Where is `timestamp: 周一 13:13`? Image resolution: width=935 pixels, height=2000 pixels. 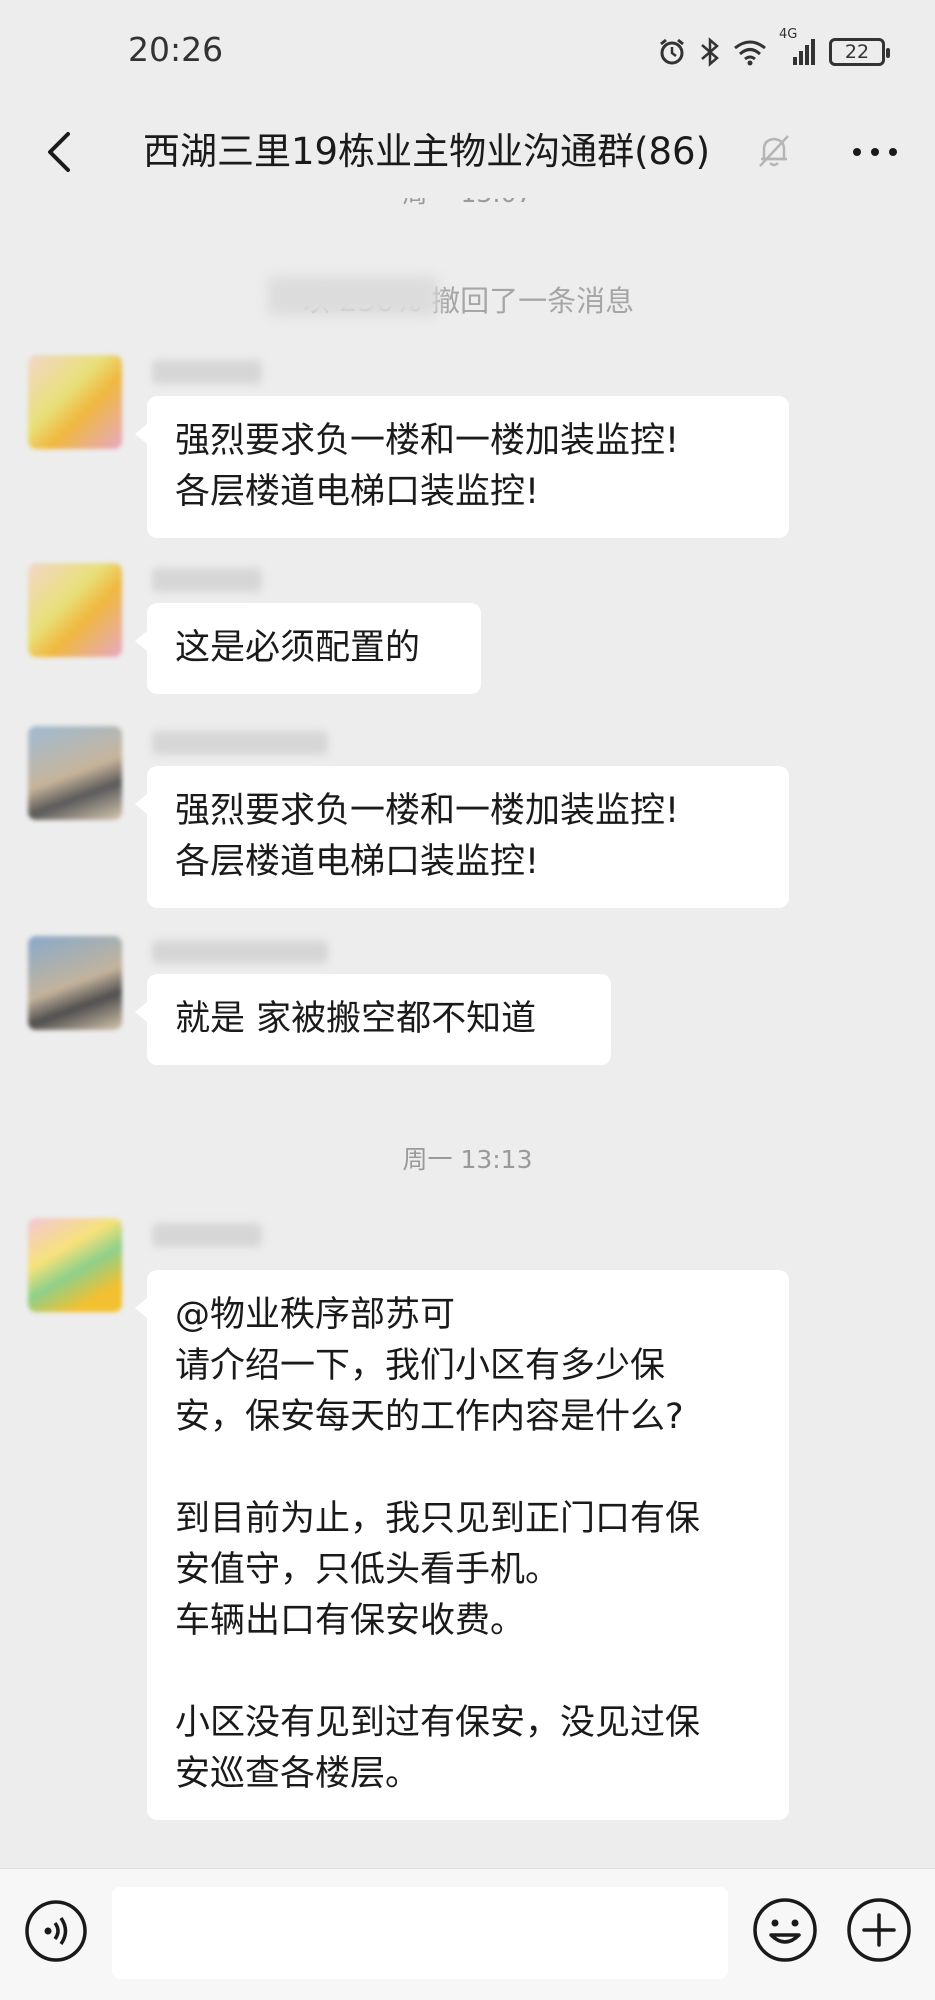 timestamp: 周一 13:13 is located at coordinates (467, 1159).